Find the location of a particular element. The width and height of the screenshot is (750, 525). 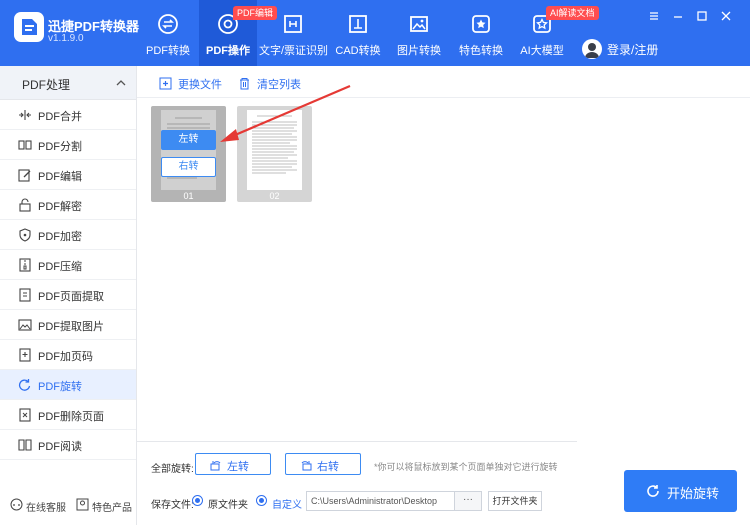

rotate-icon is located at coordinates (24, 385).